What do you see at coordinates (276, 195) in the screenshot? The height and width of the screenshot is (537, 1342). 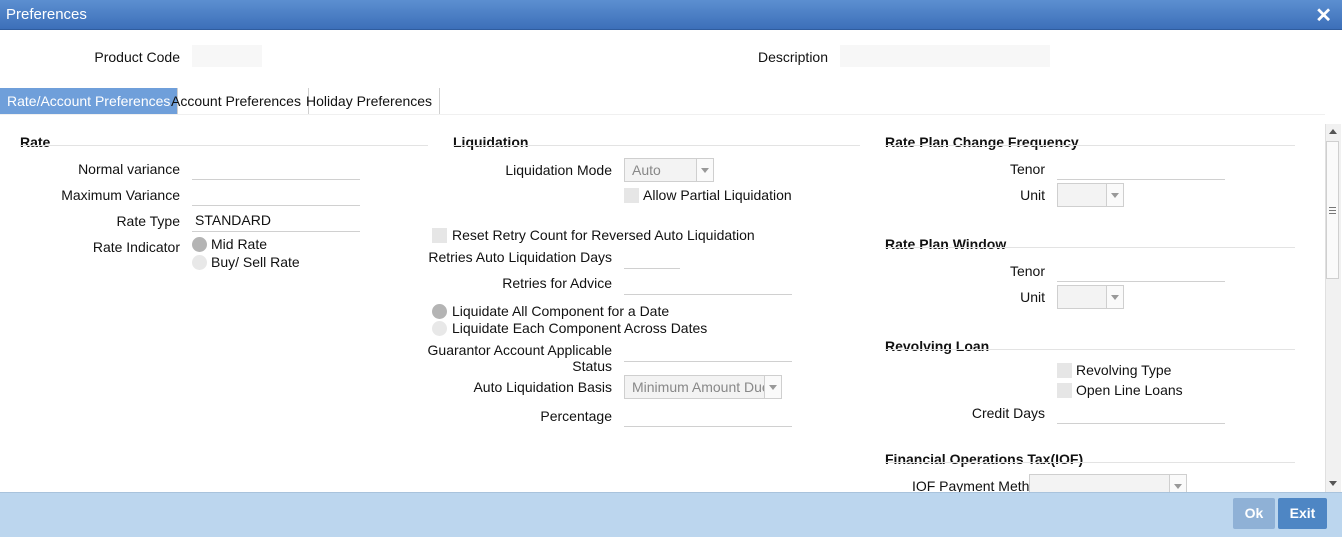 I see `maximum-variance-field` at bounding box center [276, 195].